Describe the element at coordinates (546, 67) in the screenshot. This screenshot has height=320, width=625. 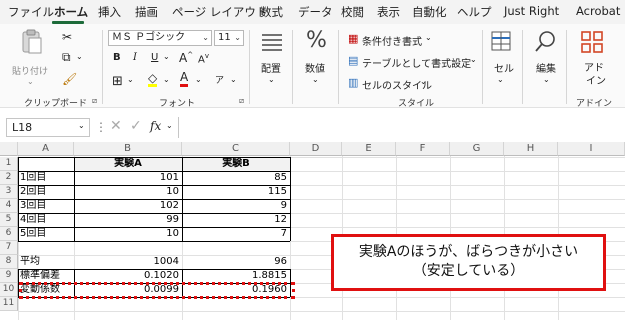
I see `editing-button: 編集` at that location.